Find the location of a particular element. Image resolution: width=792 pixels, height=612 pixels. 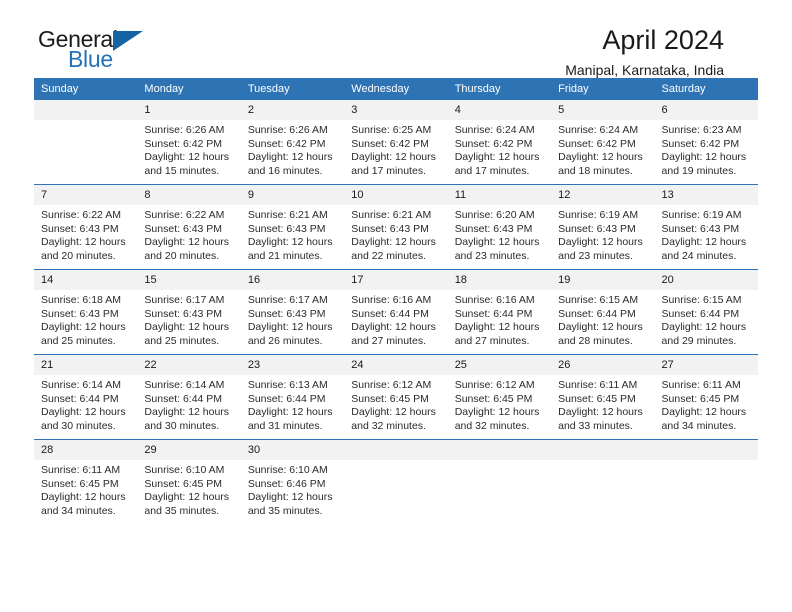

sunrise-text: Sunrise: 6:17 AM is located at coordinates (184, 300).